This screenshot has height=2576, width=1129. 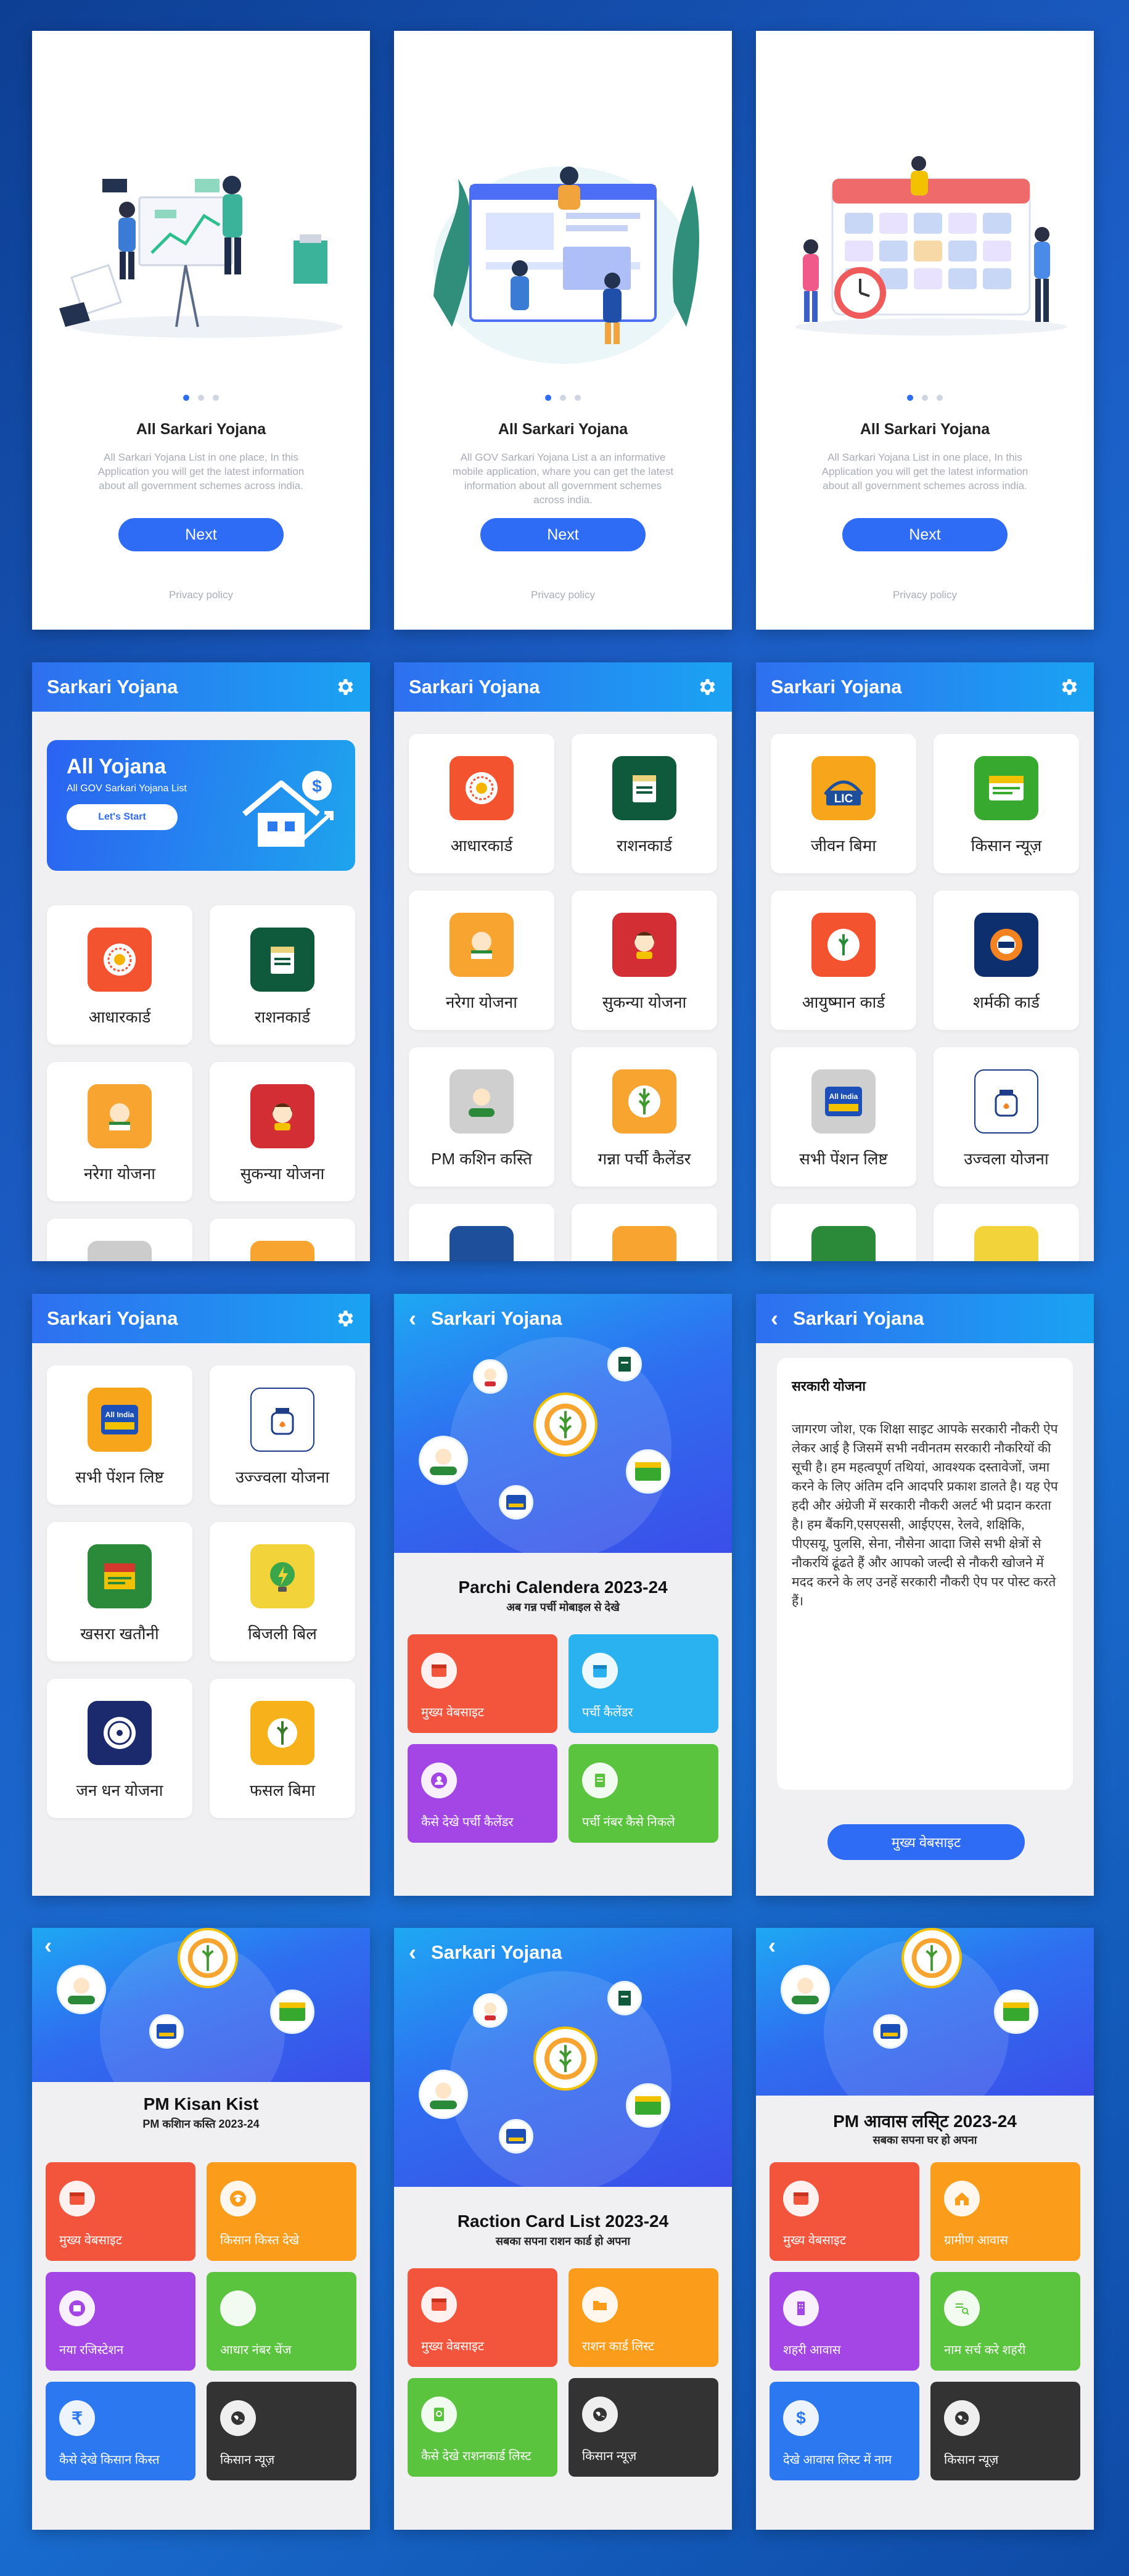 I want to click on illustration-calendar, so click(x=931, y=245).